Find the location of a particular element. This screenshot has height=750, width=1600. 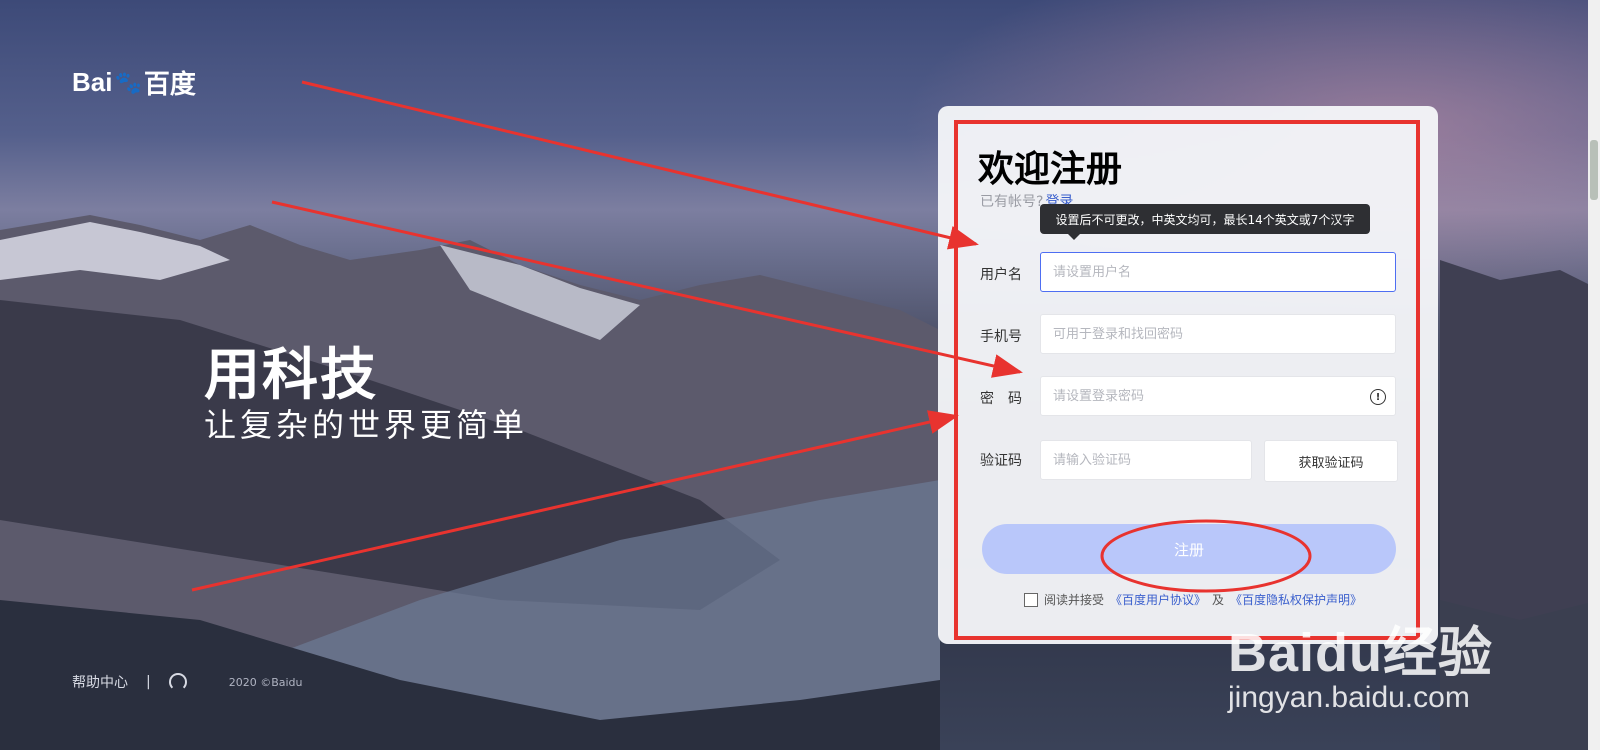

privacy-link: 《百度隐私权保护声明》 is located at coordinates (1296, 599).